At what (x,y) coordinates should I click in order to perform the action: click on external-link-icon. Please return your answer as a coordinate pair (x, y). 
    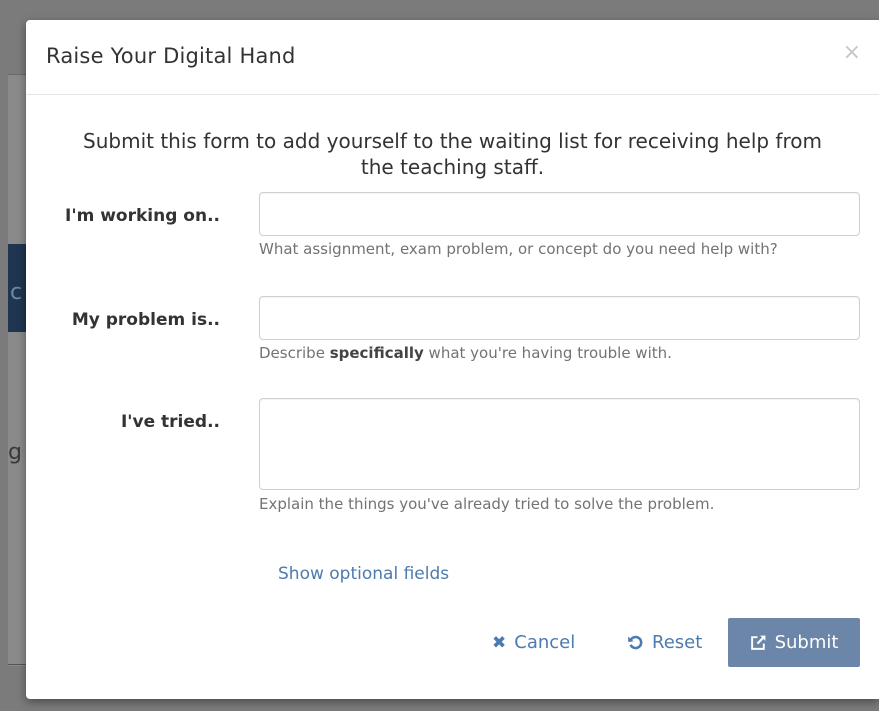
    Looking at the image, I should click on (758, 642).